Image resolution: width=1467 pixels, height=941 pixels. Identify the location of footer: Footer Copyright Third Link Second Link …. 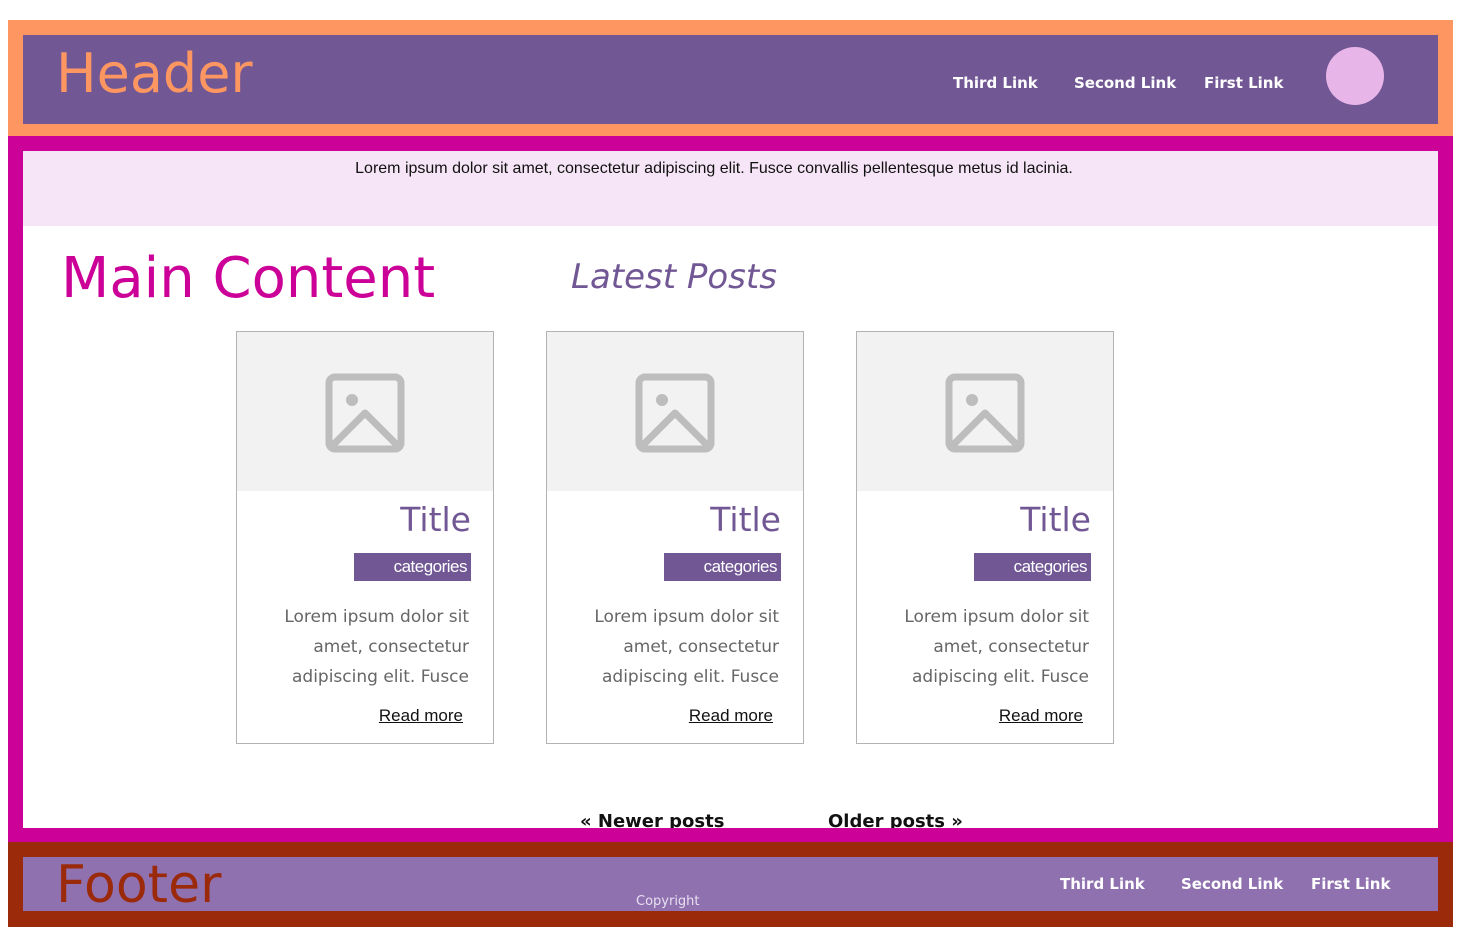
(730, 884).